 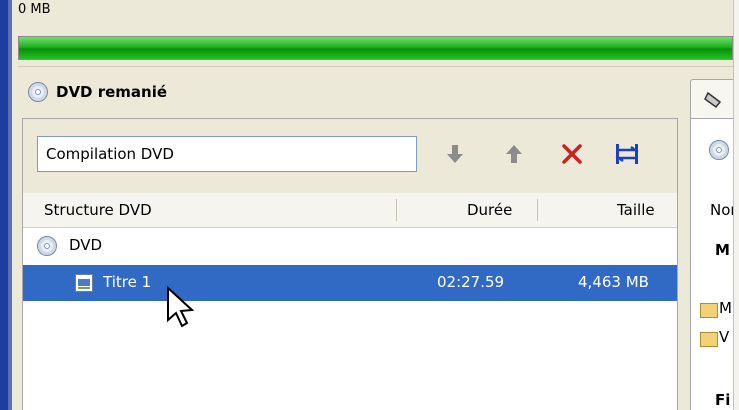 What do you see at coordinates (10, 205) in the screenshot?
I see `window-frame-left-inner` at bounding box center [10, 205].